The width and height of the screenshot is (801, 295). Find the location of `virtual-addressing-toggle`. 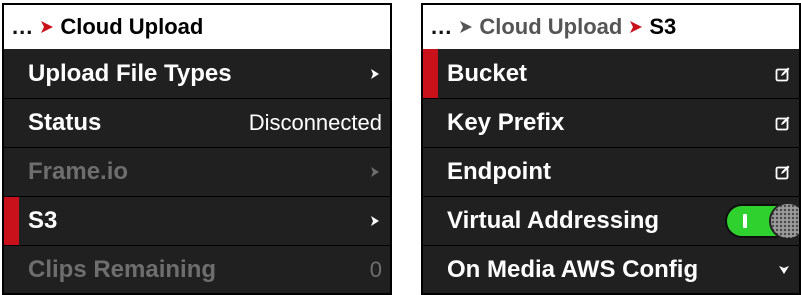

virtual-addressing-toggle is located at coordinates (762, 221).